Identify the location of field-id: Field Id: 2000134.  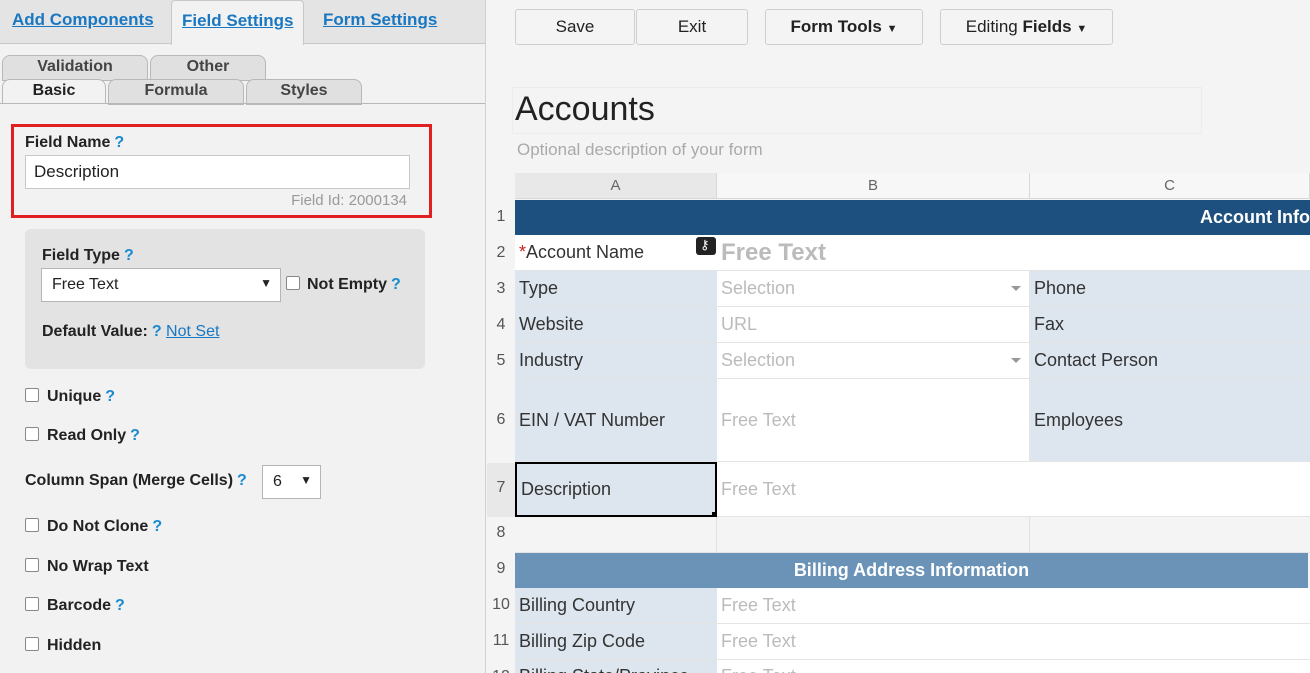
(349, 200).